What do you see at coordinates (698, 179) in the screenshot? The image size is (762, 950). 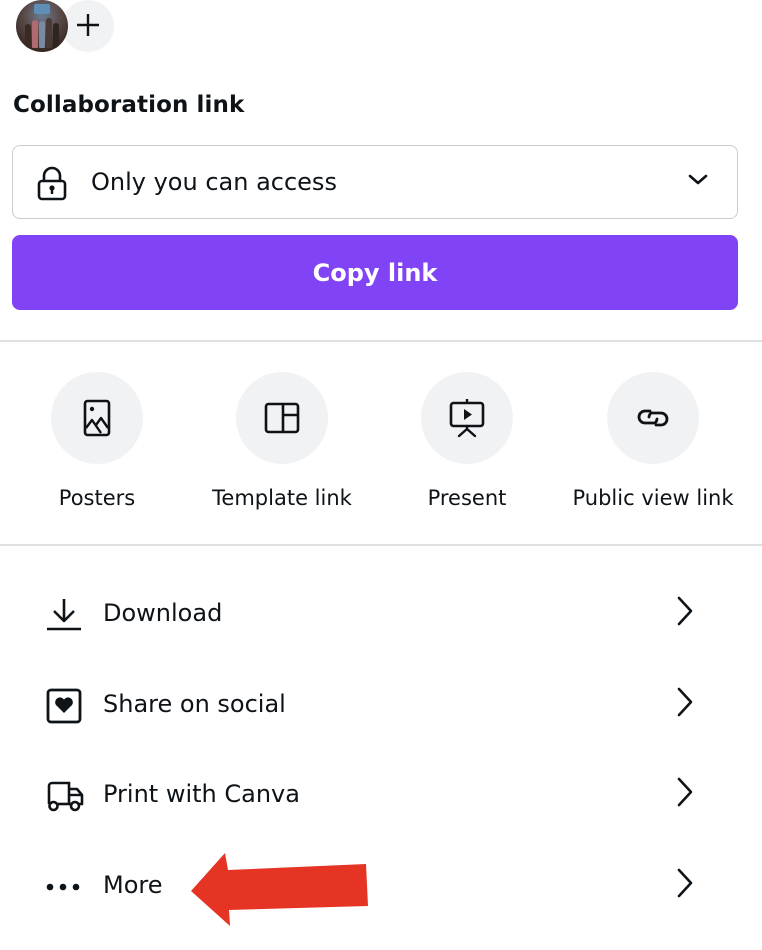 I see `chevron-down-icon` at bounding box center [698, 179].